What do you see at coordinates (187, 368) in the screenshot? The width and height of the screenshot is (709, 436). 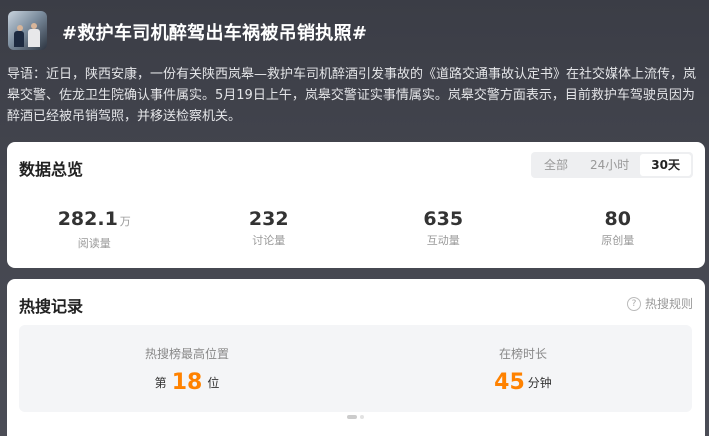 I see `peak-position: 热搜榜最高位置 第 18 位` at bounding box center [187, 368].